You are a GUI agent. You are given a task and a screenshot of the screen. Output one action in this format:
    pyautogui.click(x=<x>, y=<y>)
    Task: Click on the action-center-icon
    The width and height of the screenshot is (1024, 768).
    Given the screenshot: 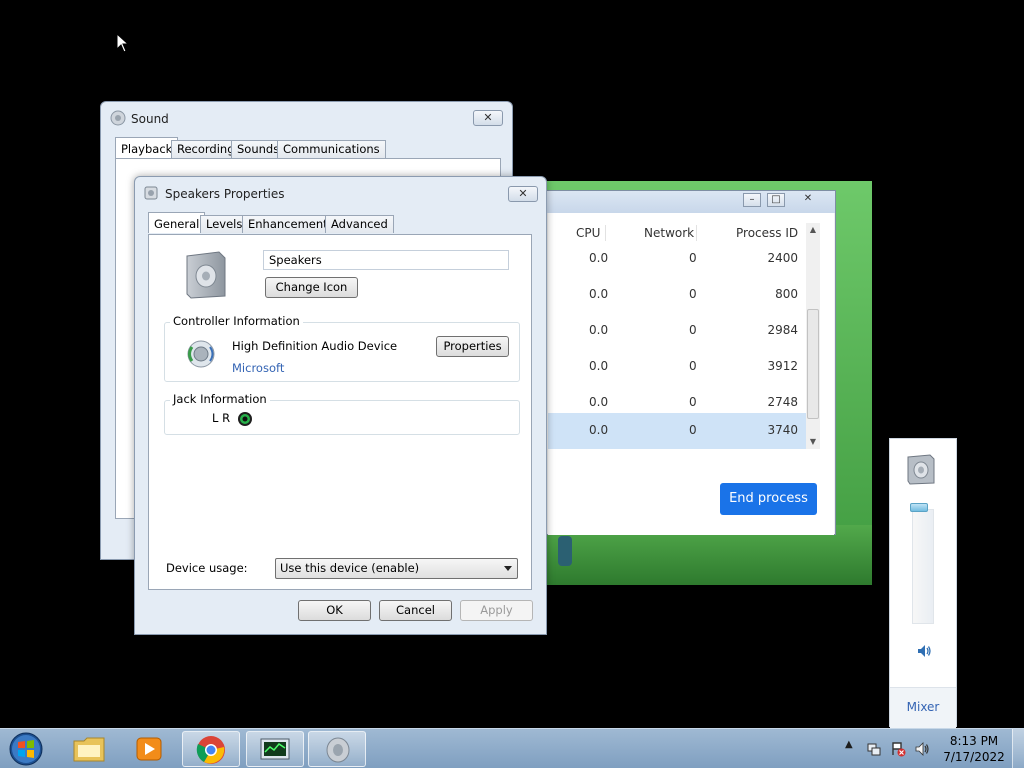 What is the action you would take?
    pyautogui.click(x=898, y=749)
    